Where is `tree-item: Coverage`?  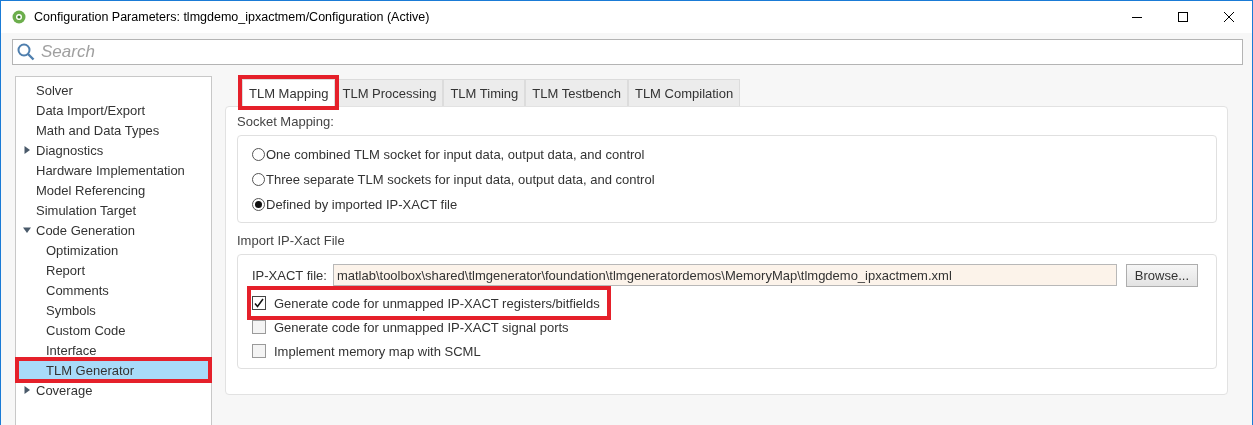 tree-item: Coverage is located at coordinates (113, 390).